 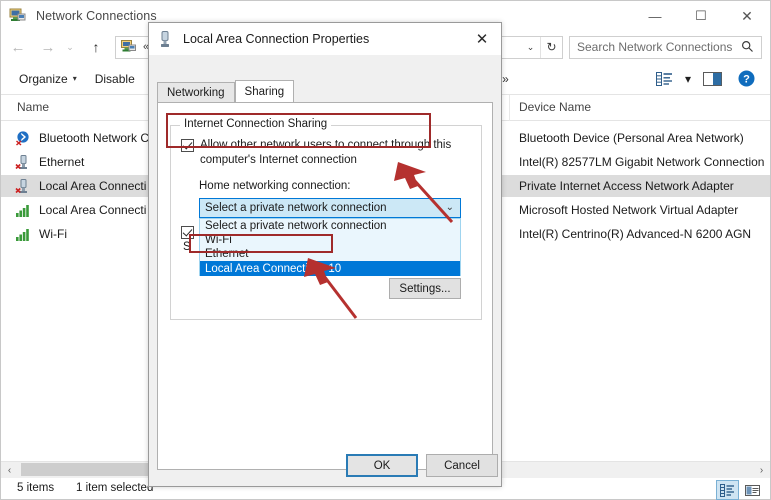 I want to click on dropdown-option: Wi-Fi, so click(x=330, y=240).